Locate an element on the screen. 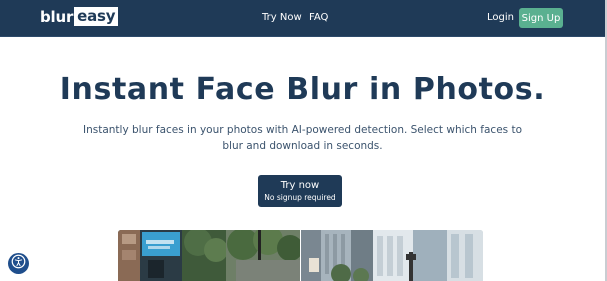 Image resolution: width=607 pixels, height=281 pixels. accessibility-button is located at coordinates (18, 263).